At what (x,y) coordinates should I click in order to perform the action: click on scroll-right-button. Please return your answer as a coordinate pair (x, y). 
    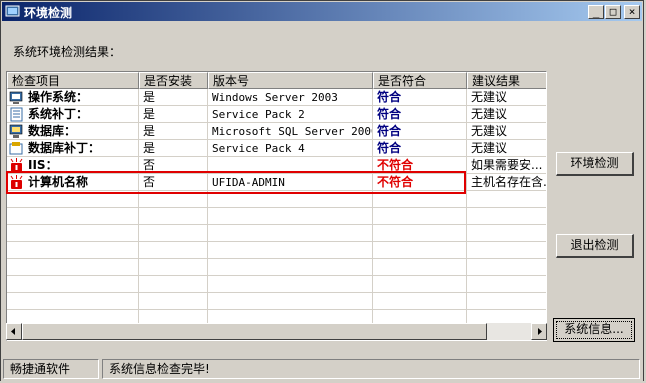
    Looking at the image, I should click on (539, 331).